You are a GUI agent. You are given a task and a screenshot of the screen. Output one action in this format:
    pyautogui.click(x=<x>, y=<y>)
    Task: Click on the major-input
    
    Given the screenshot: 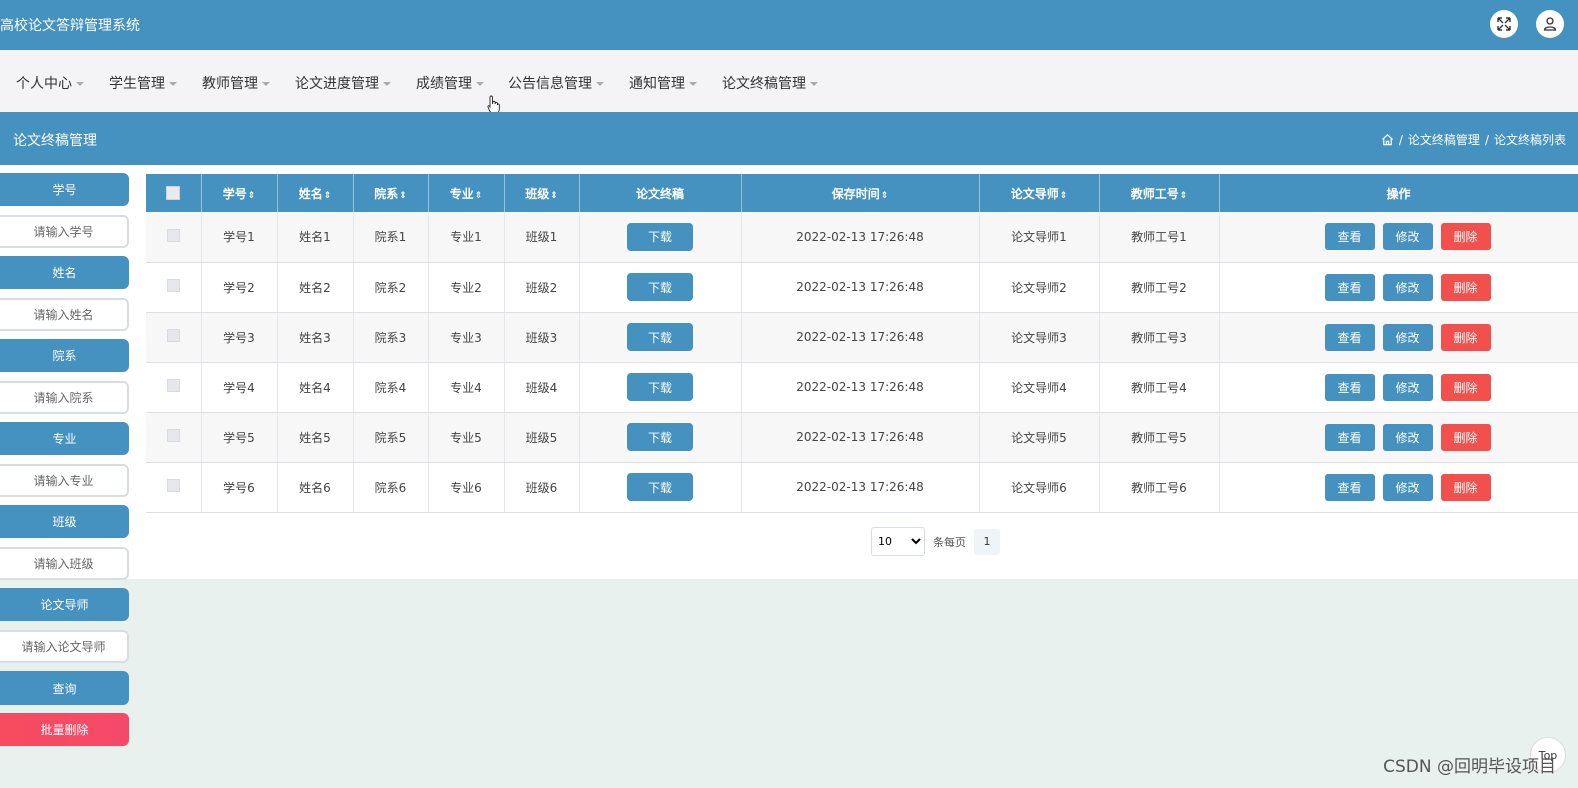 What is the action you would take?
    pyautogui.click(x=64, y=480)
    